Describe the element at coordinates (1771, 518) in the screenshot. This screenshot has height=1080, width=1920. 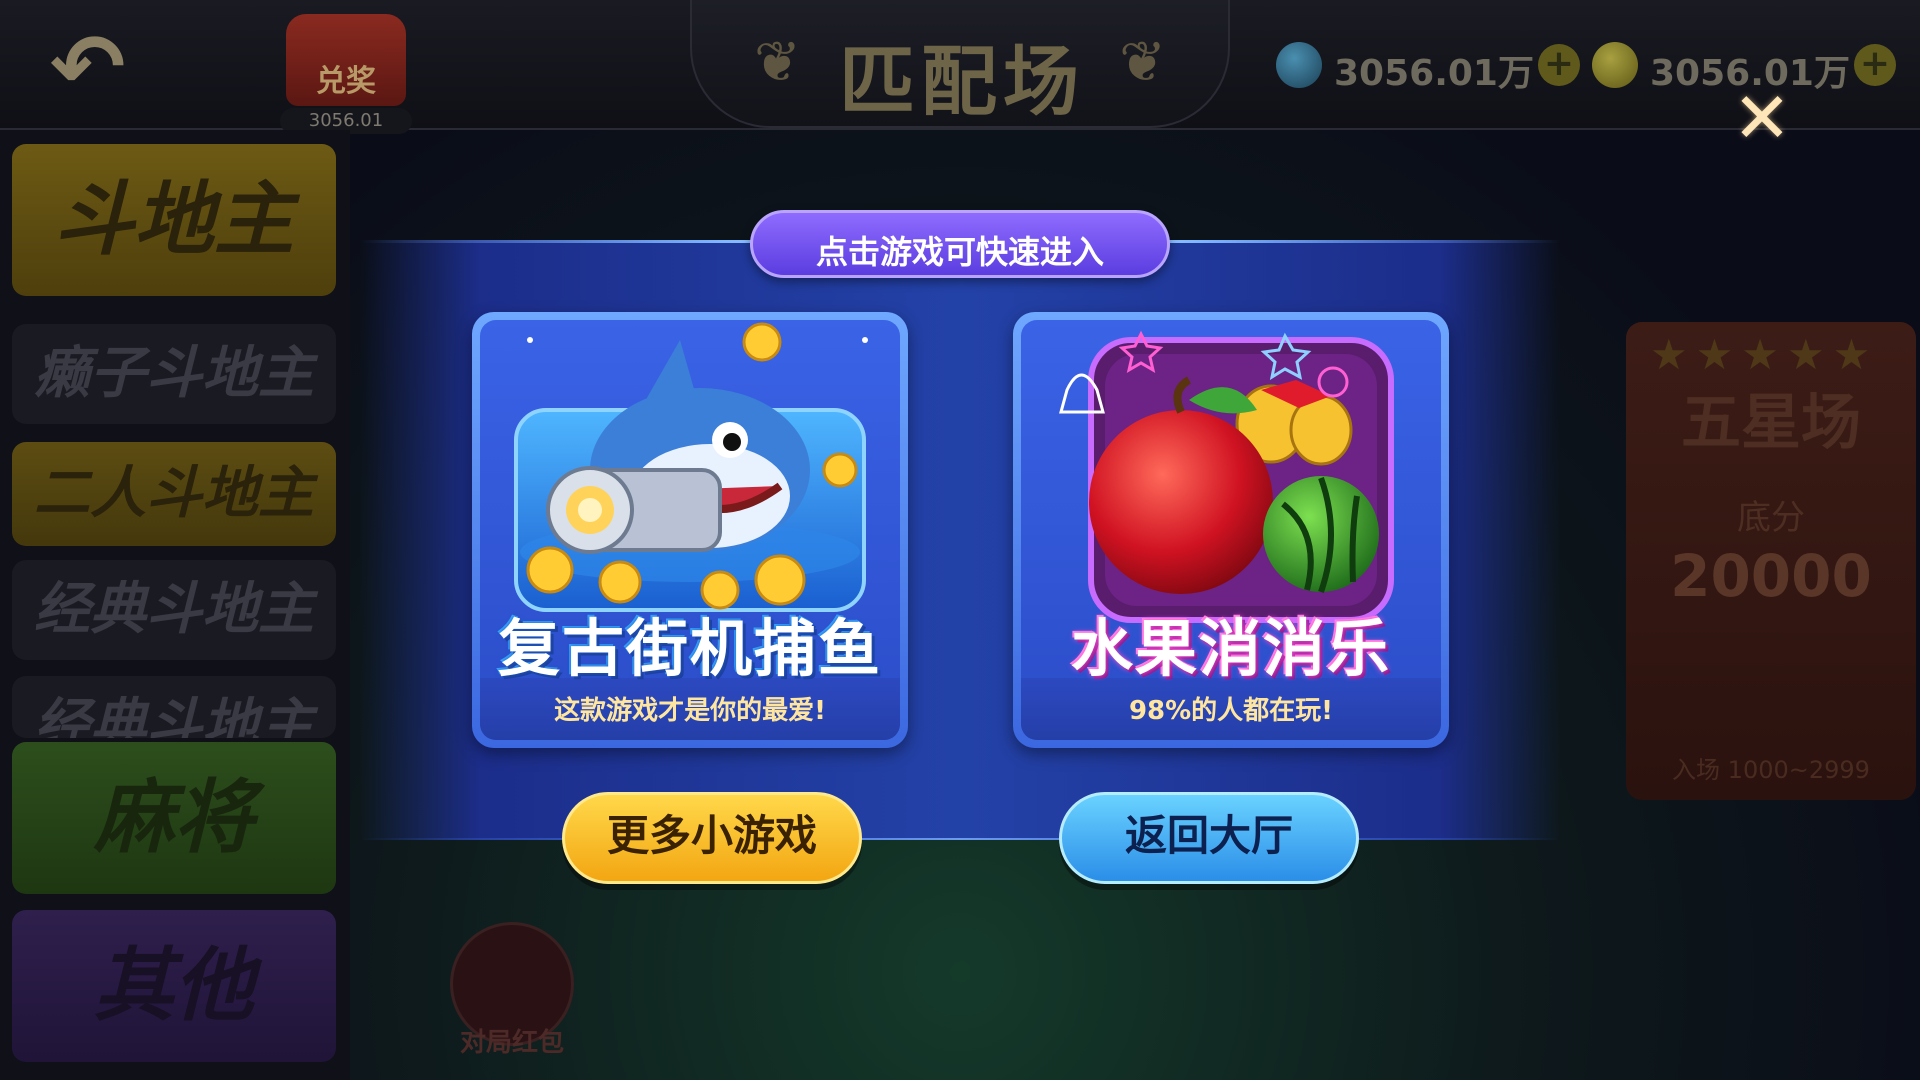
I see `room-base-label: 底分` at that location.